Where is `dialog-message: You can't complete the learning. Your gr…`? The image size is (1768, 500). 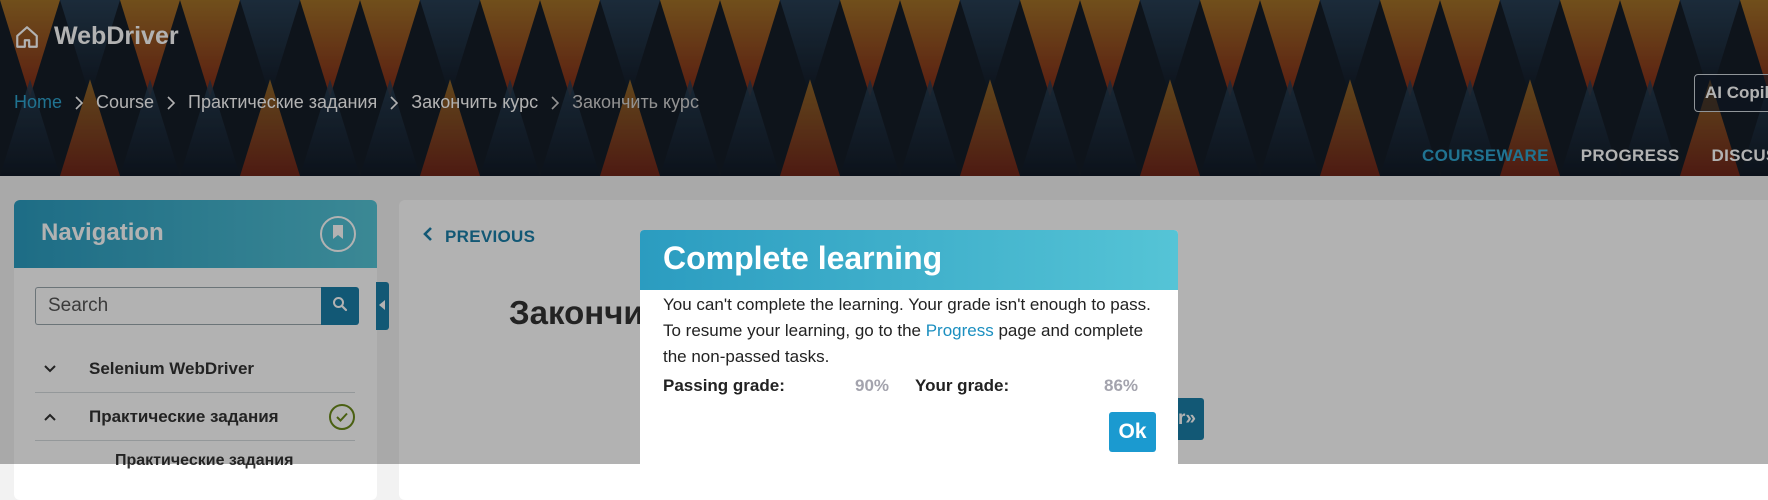
dialog-message: You can't complete the learning. Your gr… is located at coordinates (908, 331).